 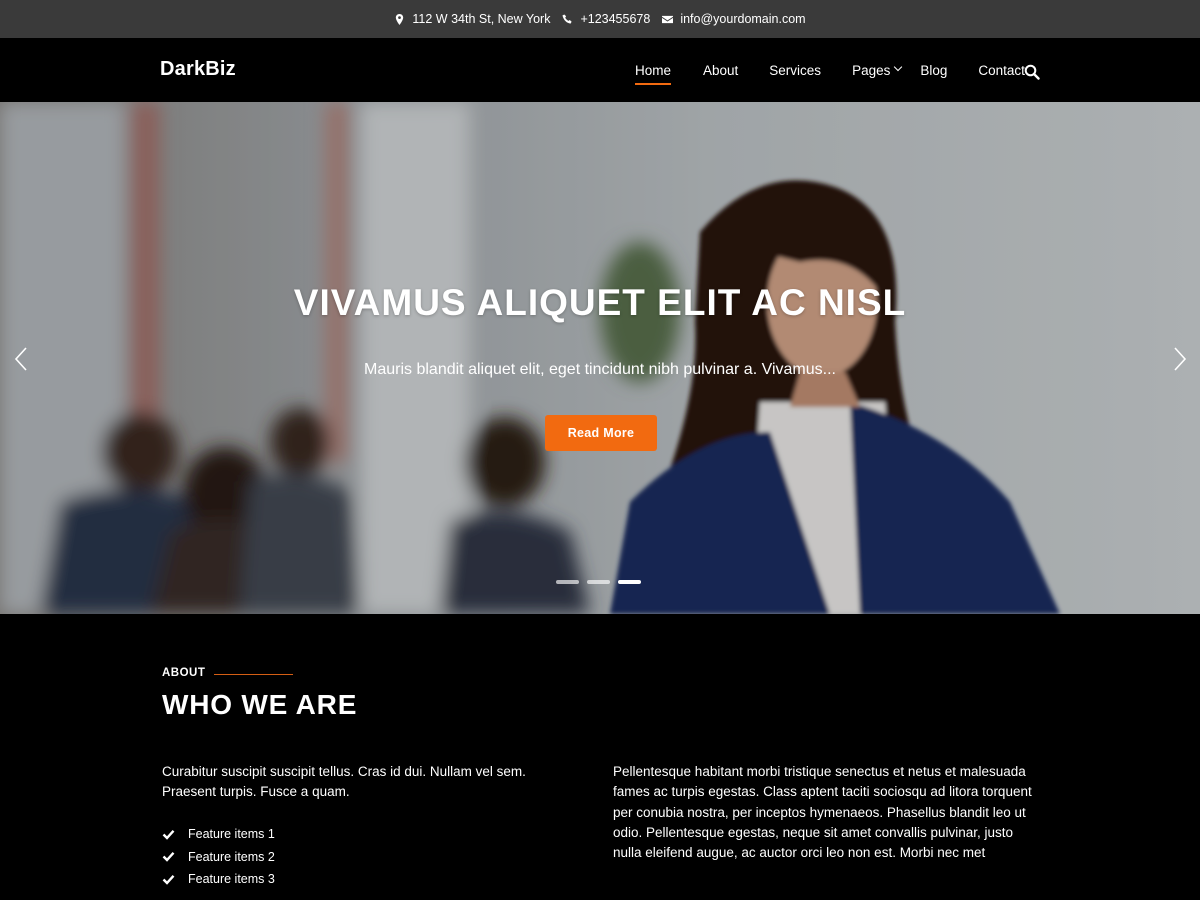 I want to click on section-label: ABOUT, so click(x=184, y=673).